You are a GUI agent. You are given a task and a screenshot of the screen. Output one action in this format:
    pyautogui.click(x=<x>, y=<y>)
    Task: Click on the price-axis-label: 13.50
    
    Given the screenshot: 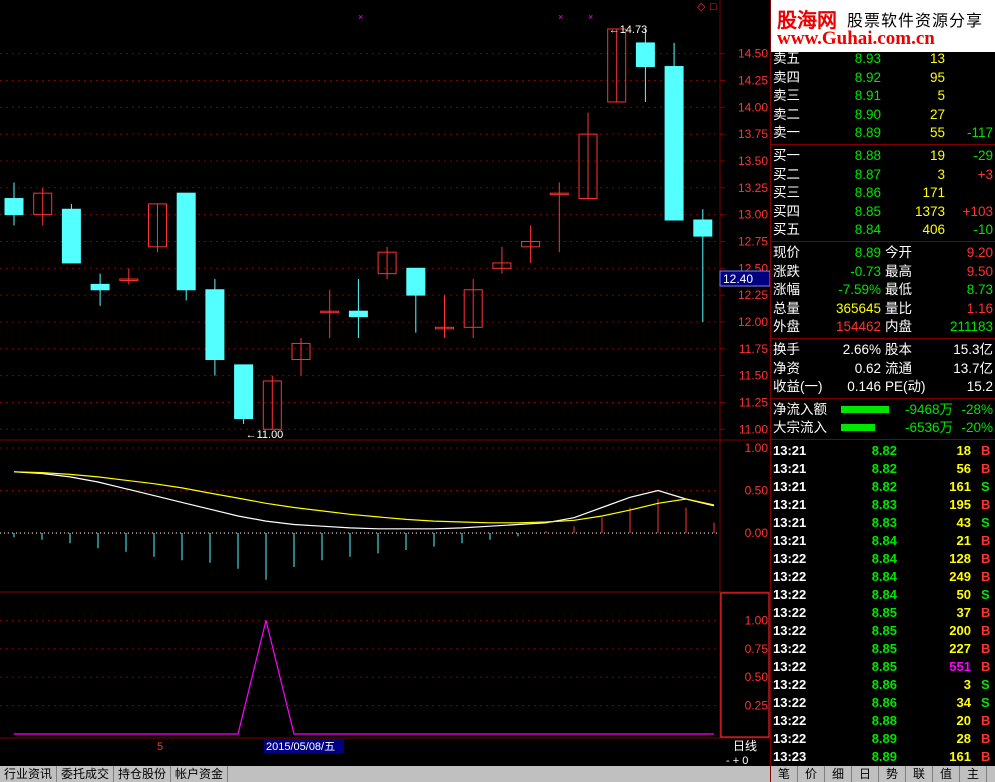 What is the action you would take?
    pyautogui.click(x=753, y=161)
    